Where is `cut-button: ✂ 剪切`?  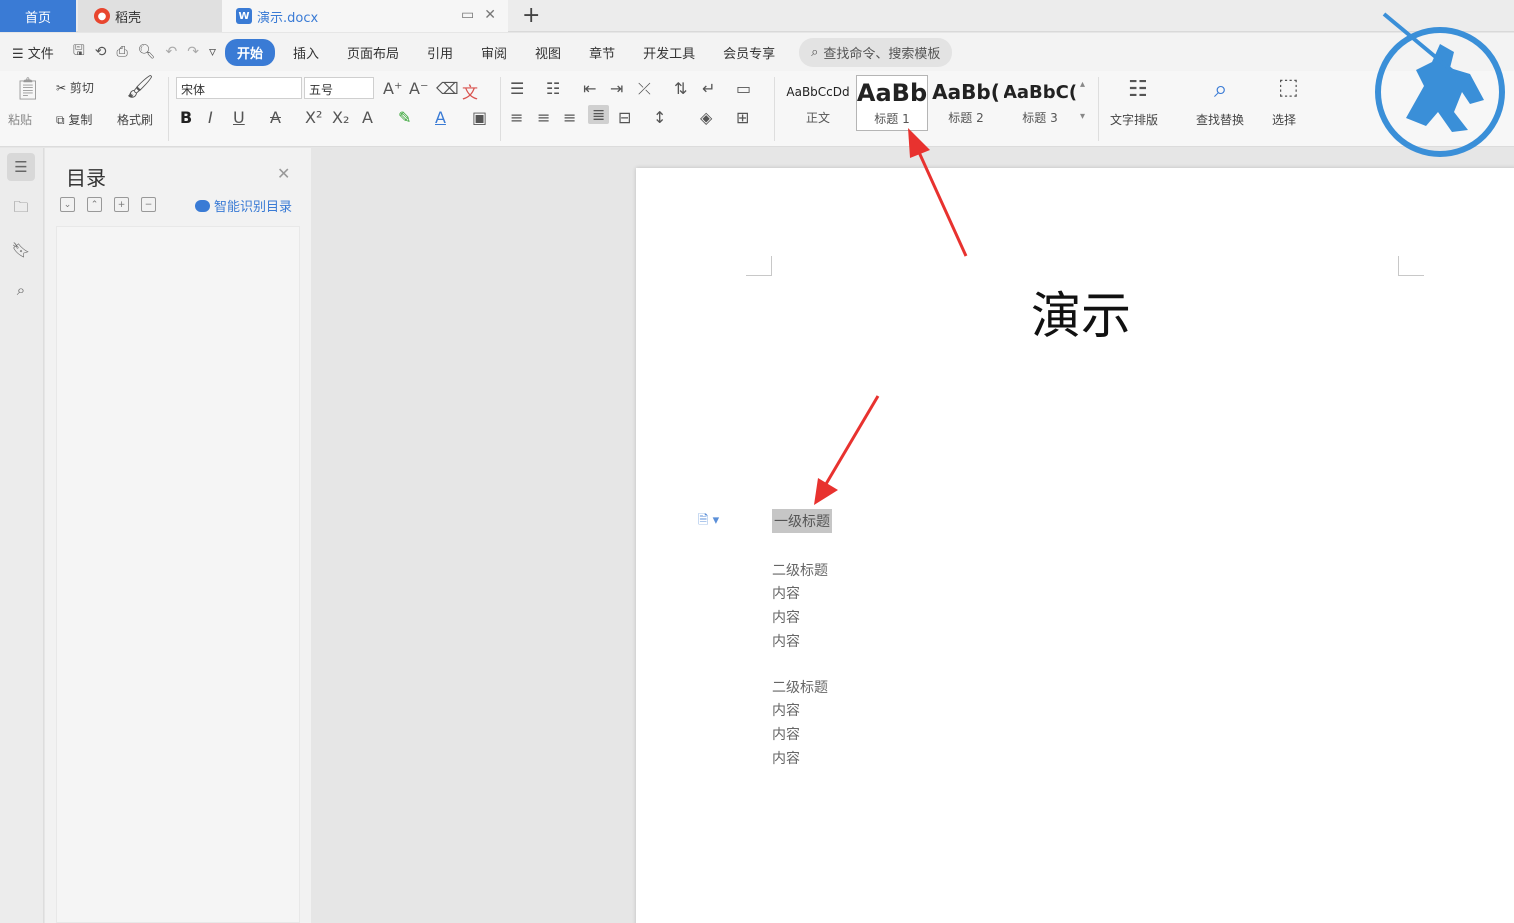 cut-button: ✂ 剪切 is located at coordinates (75, 87).